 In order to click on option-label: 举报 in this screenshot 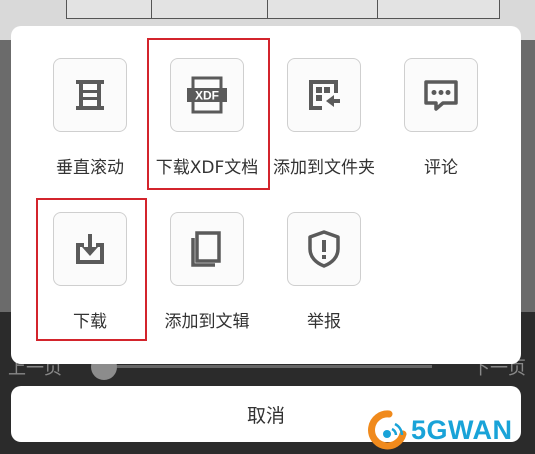, I will do `click(324, 322)`.